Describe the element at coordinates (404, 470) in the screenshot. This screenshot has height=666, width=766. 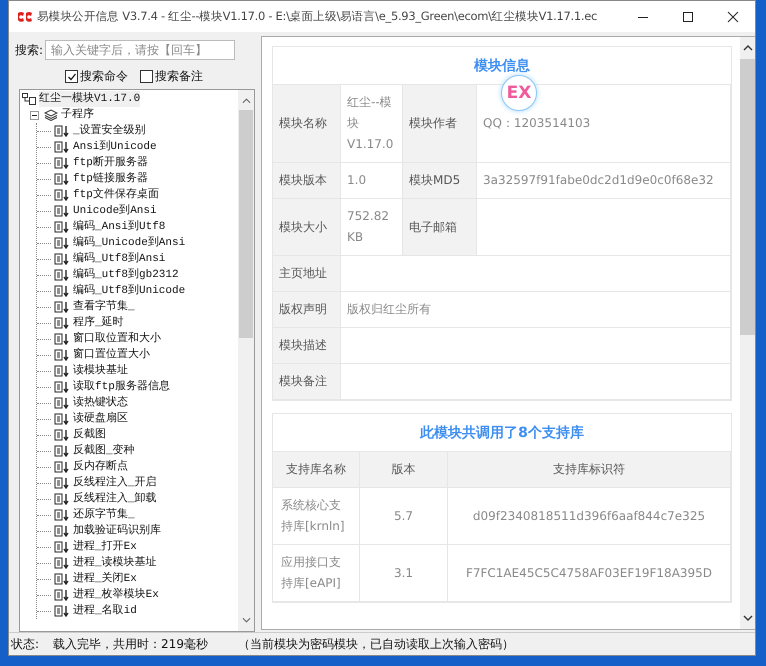
I see `column-header: 版本` at that location.